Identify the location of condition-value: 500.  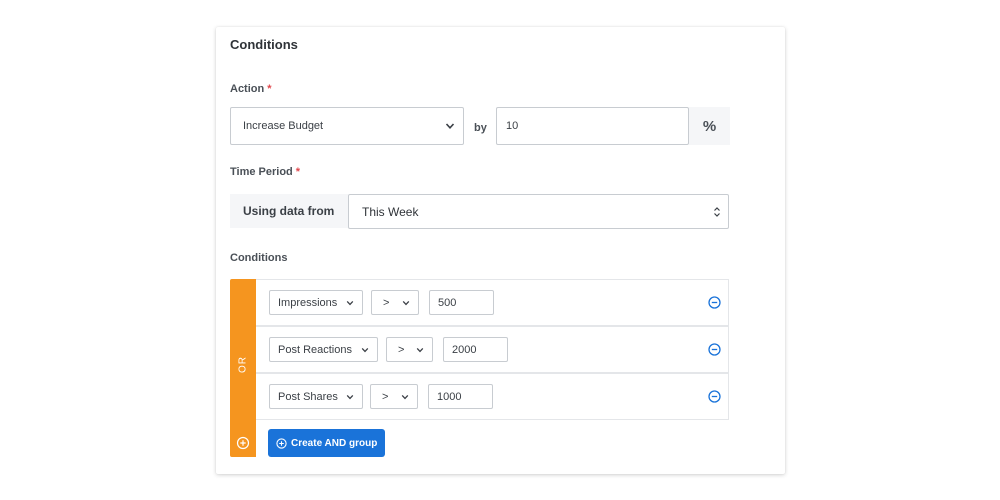
(447, 302).